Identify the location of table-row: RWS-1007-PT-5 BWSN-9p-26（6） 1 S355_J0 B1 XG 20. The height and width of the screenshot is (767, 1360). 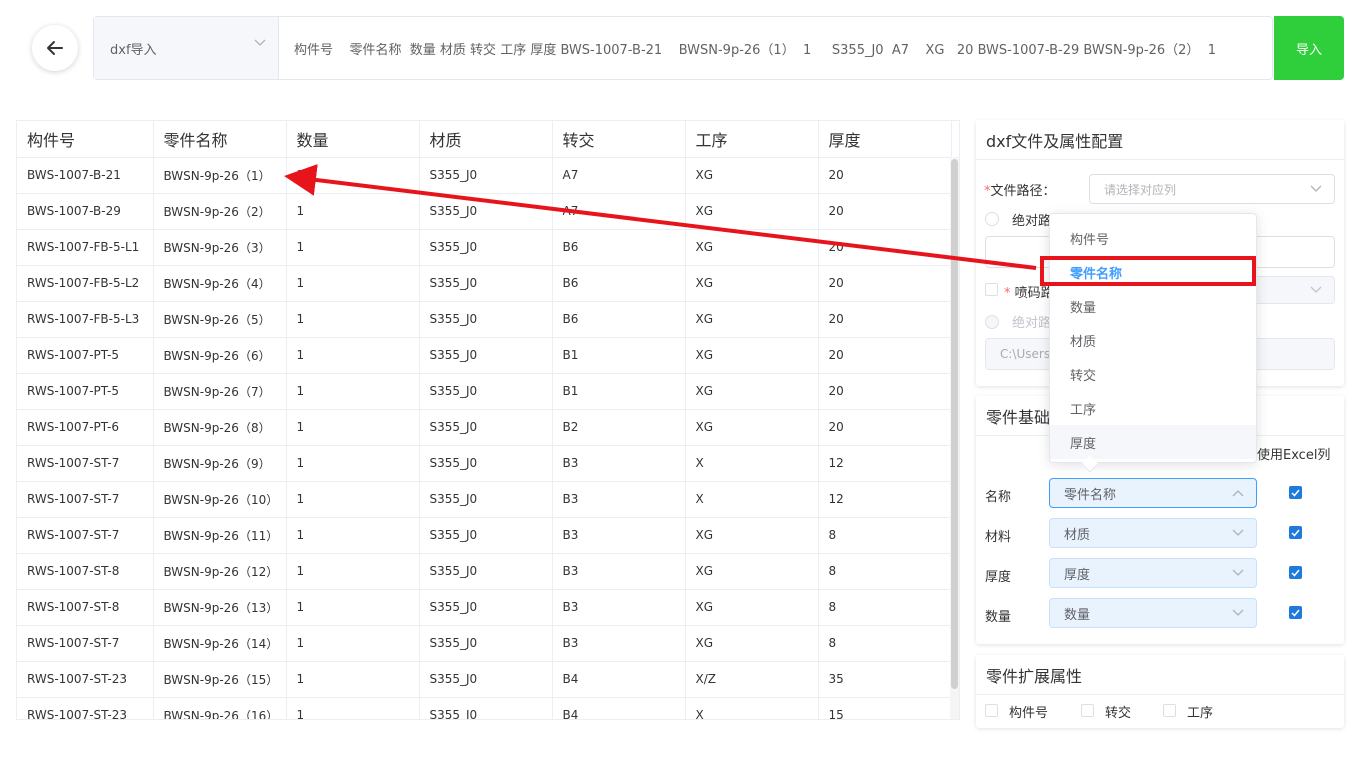
(484, 355).